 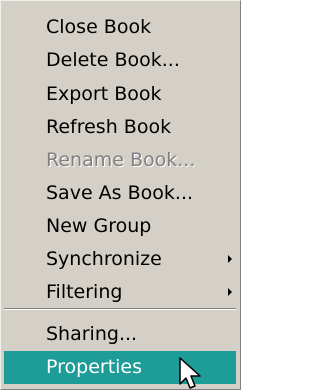 I want to click on menu-item-close-book: Close Book, so click(x=120, y=27).